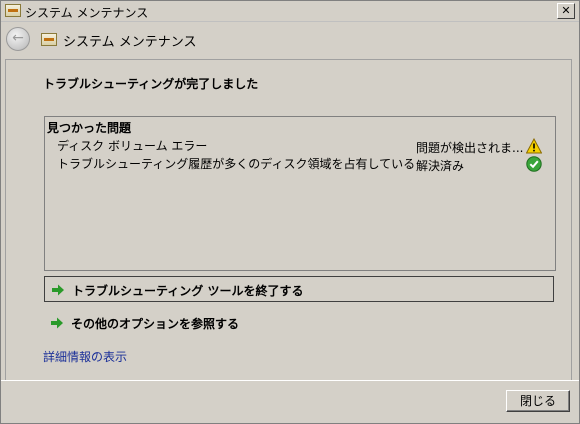 This screenshot has height=424, width=580. What do you see at coordinates (130, 42) in the screenshot?
I see `nav-title: システム メンテナンス` at bounding box center [130, 42].